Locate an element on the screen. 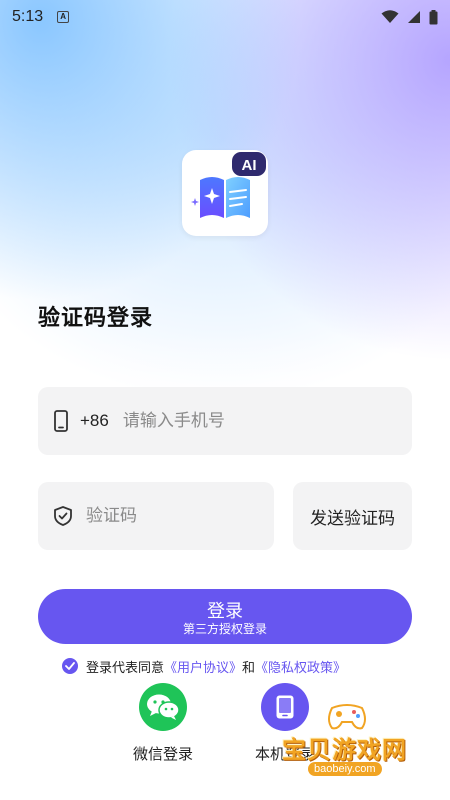 This screenshot has height=800, width=450. send-code-button: 发送验证码 is located at coordinates (352, 516).